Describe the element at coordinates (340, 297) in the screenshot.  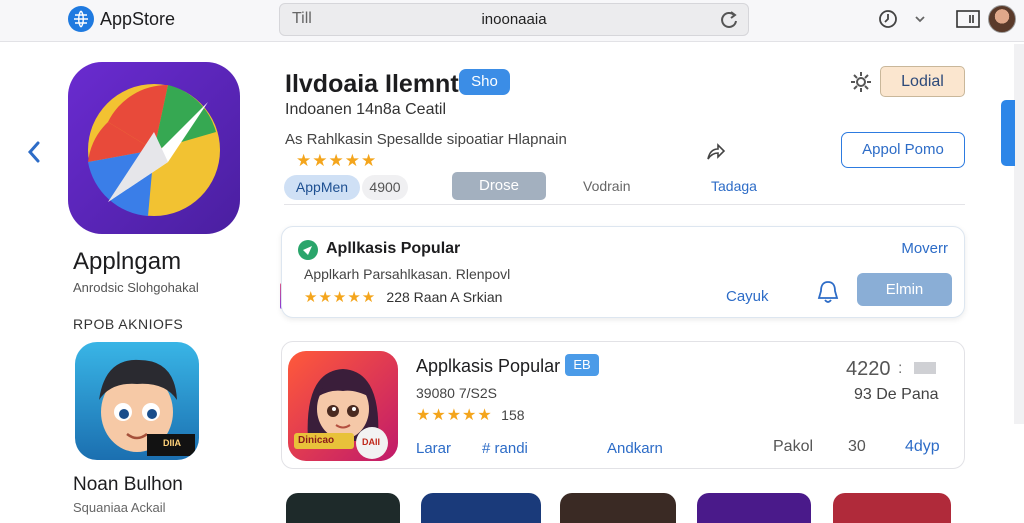
I see `popular-stars: ★★★★★` at that location.